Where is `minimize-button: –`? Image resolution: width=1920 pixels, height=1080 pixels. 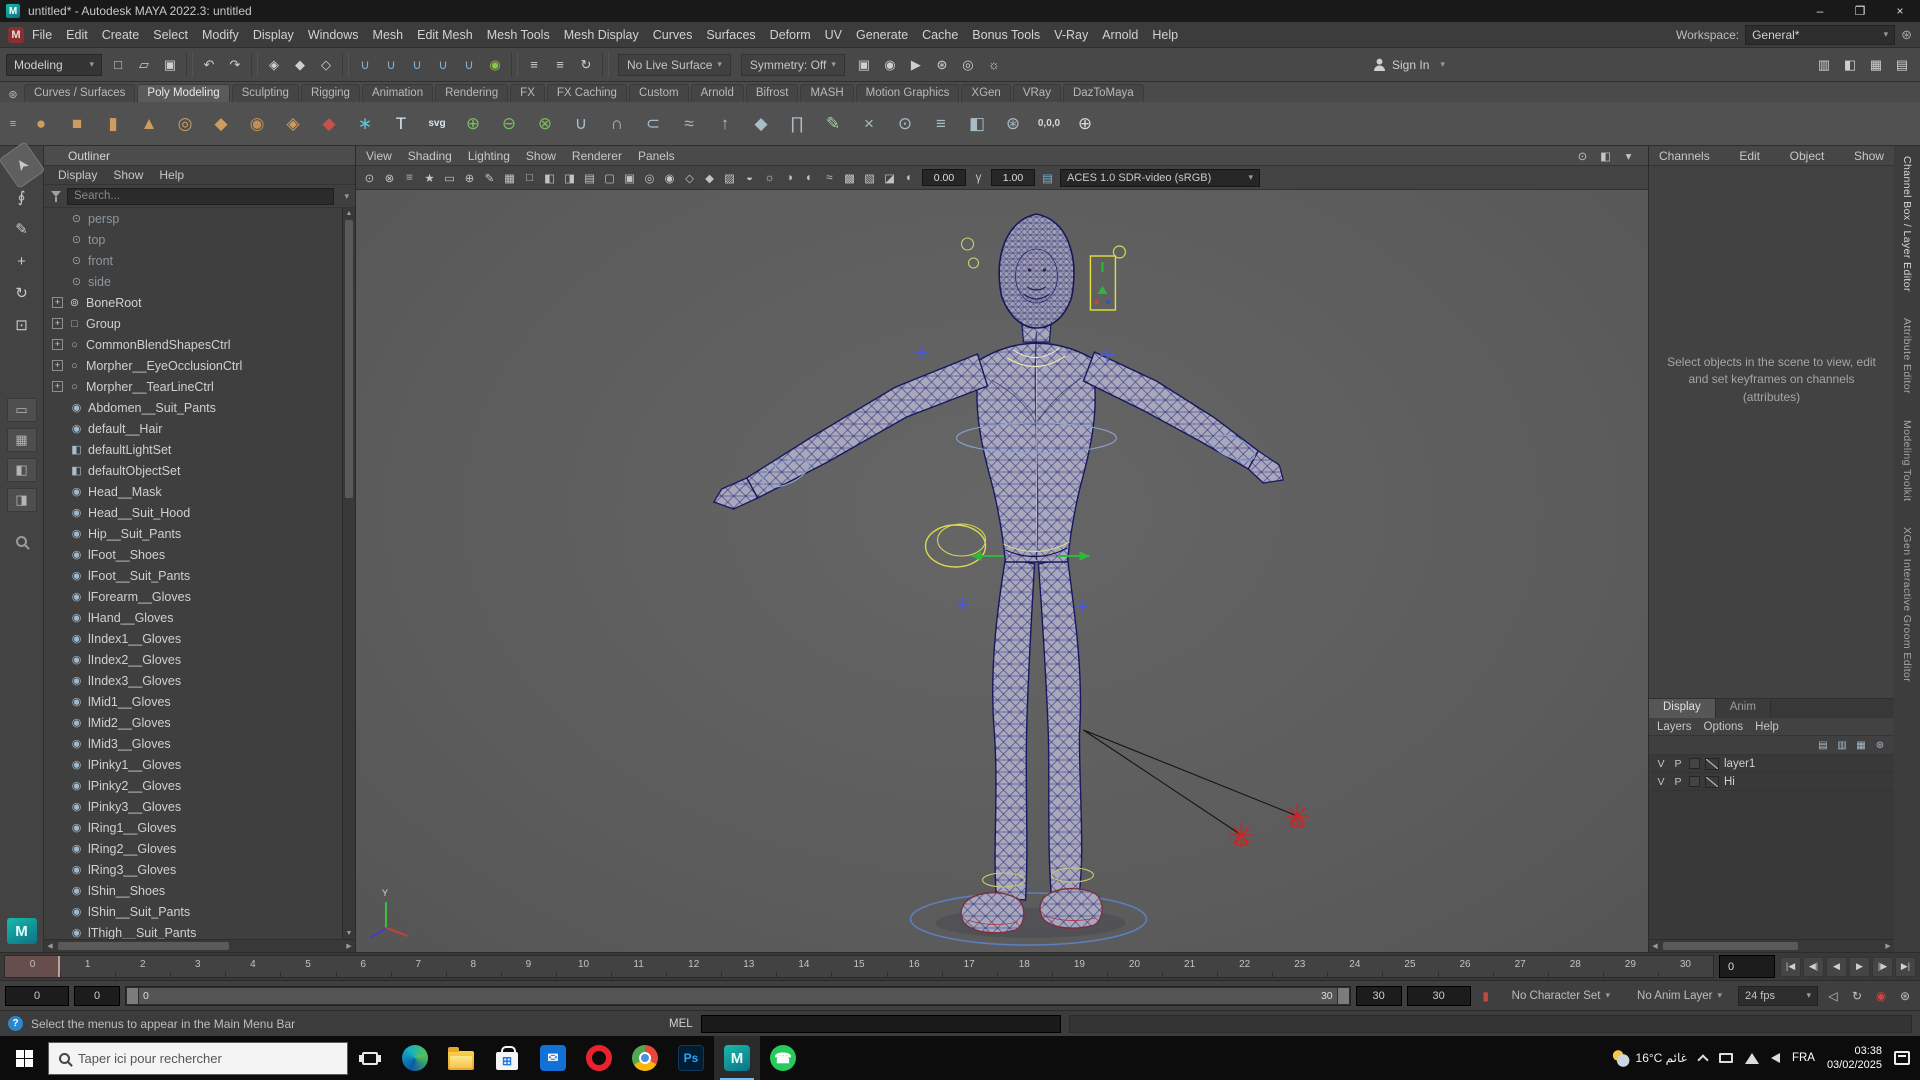
minimize-button: – is located at coordinates (1820, 11).